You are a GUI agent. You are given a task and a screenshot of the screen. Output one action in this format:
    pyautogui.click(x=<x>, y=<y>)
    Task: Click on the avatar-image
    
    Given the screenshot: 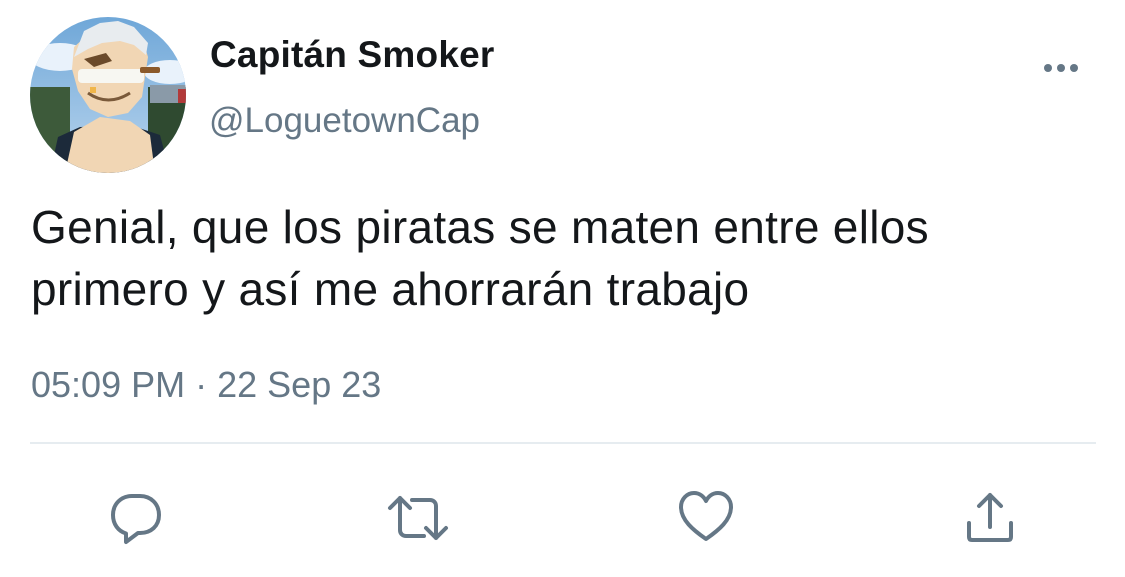 What is the action you would take?
    pyautogui.click(x=108, y=95)
    